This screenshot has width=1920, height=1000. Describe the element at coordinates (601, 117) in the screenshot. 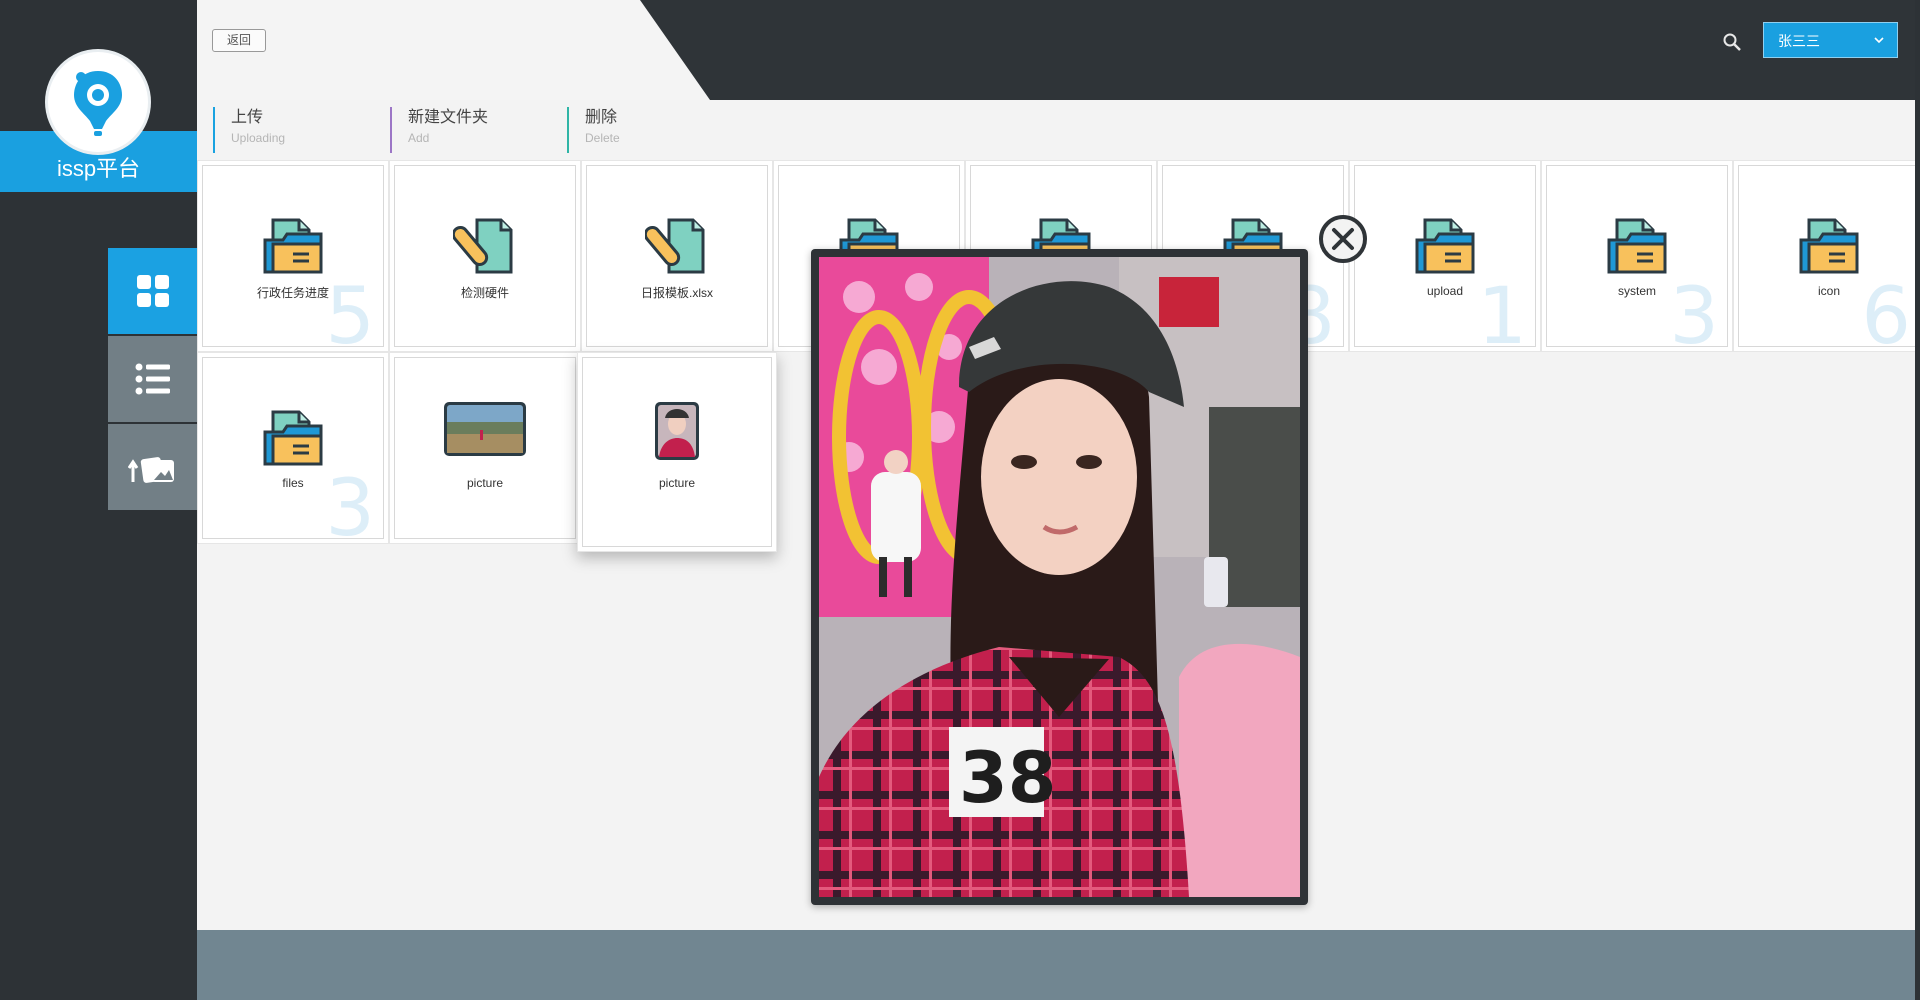

I see `delete-label: 删除` at that location.